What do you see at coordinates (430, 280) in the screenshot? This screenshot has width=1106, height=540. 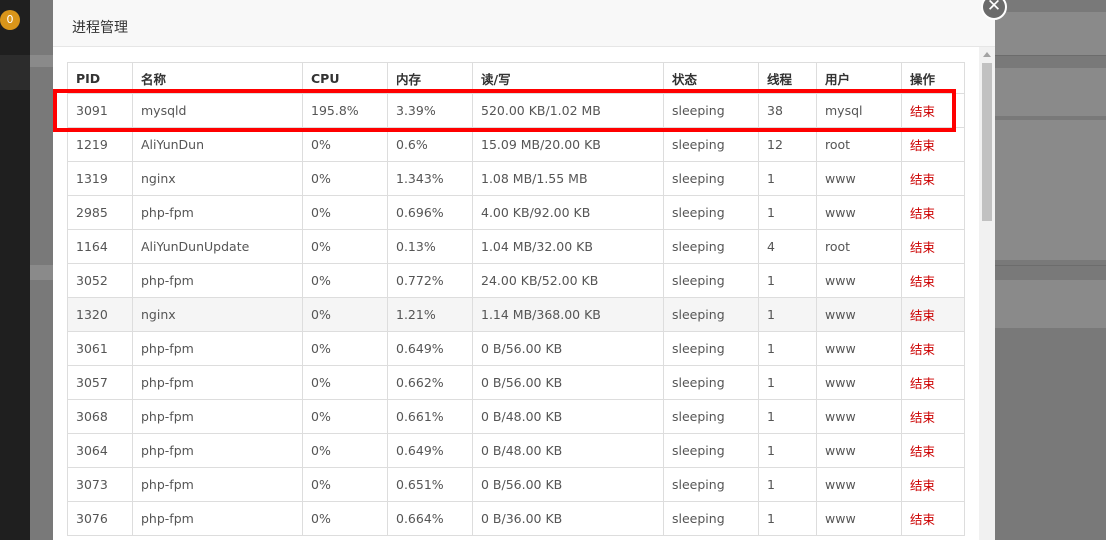 I see `cell-memory: 0.772%` at bounding box center [430, 280].